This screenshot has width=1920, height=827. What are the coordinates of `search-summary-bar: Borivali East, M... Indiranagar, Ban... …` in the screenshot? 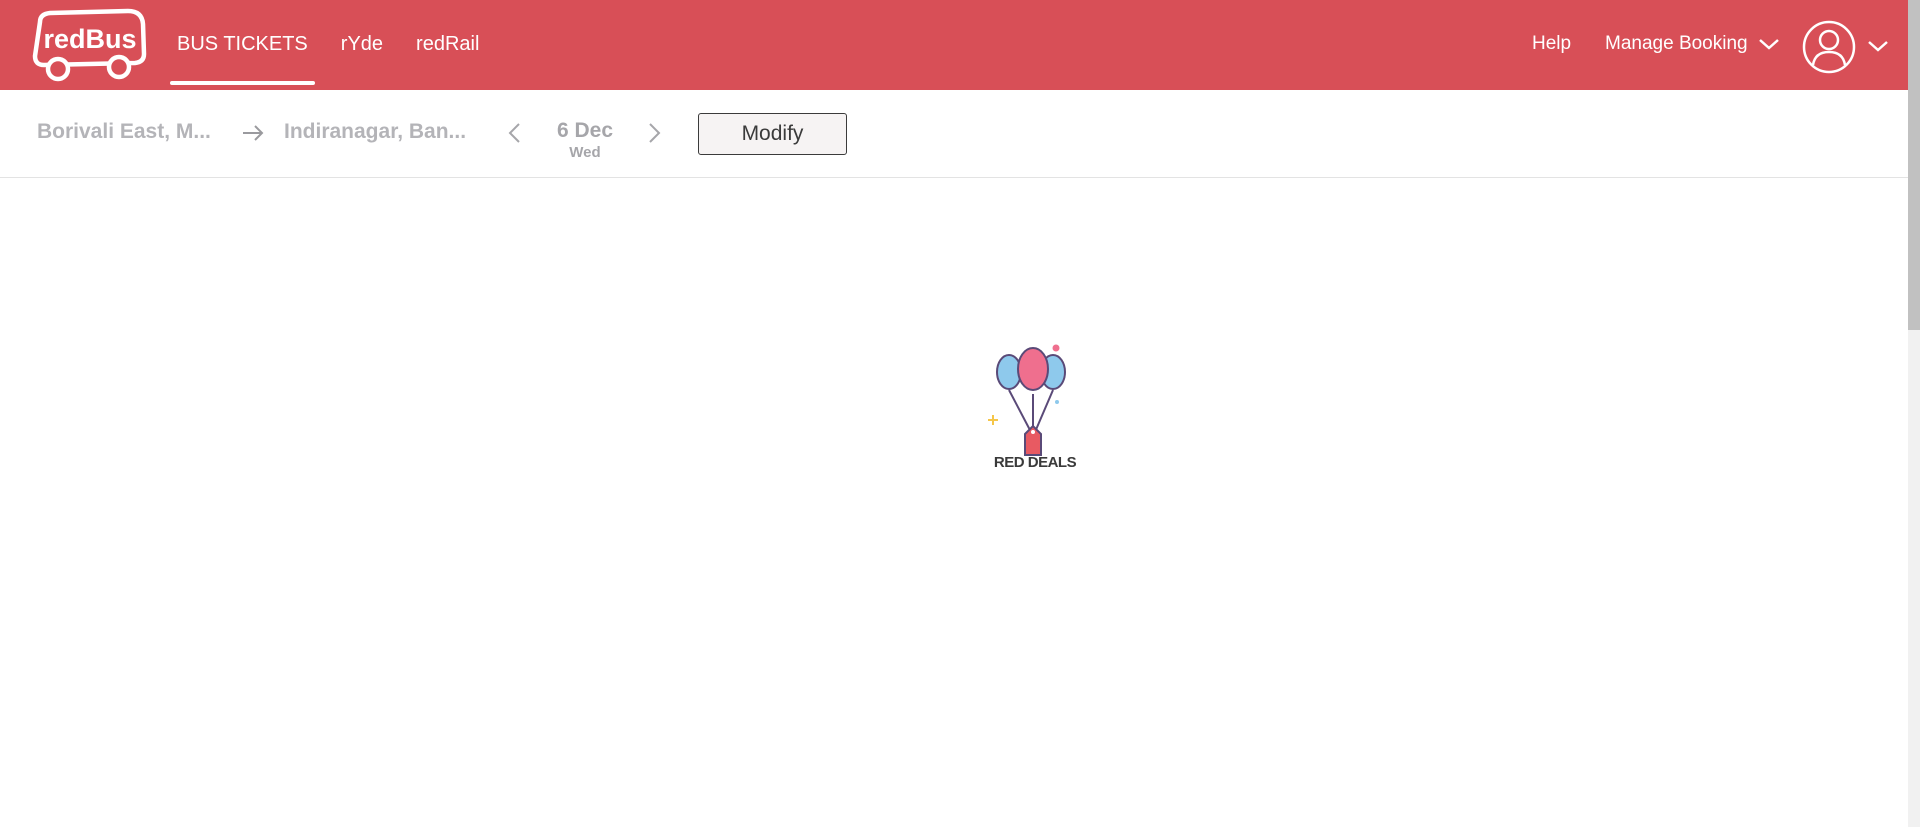 It's located at (954, 134).